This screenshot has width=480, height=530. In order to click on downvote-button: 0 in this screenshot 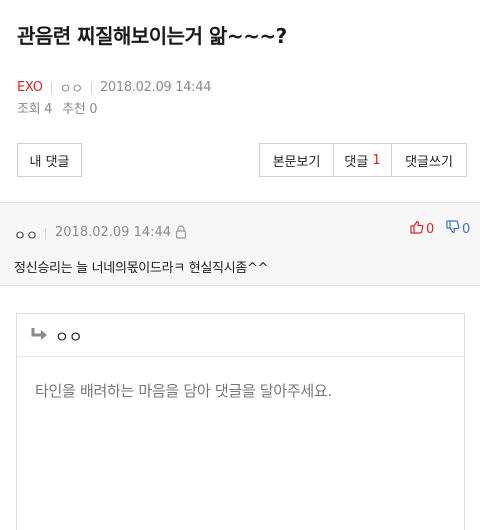, I will do `click(458, 229)`.